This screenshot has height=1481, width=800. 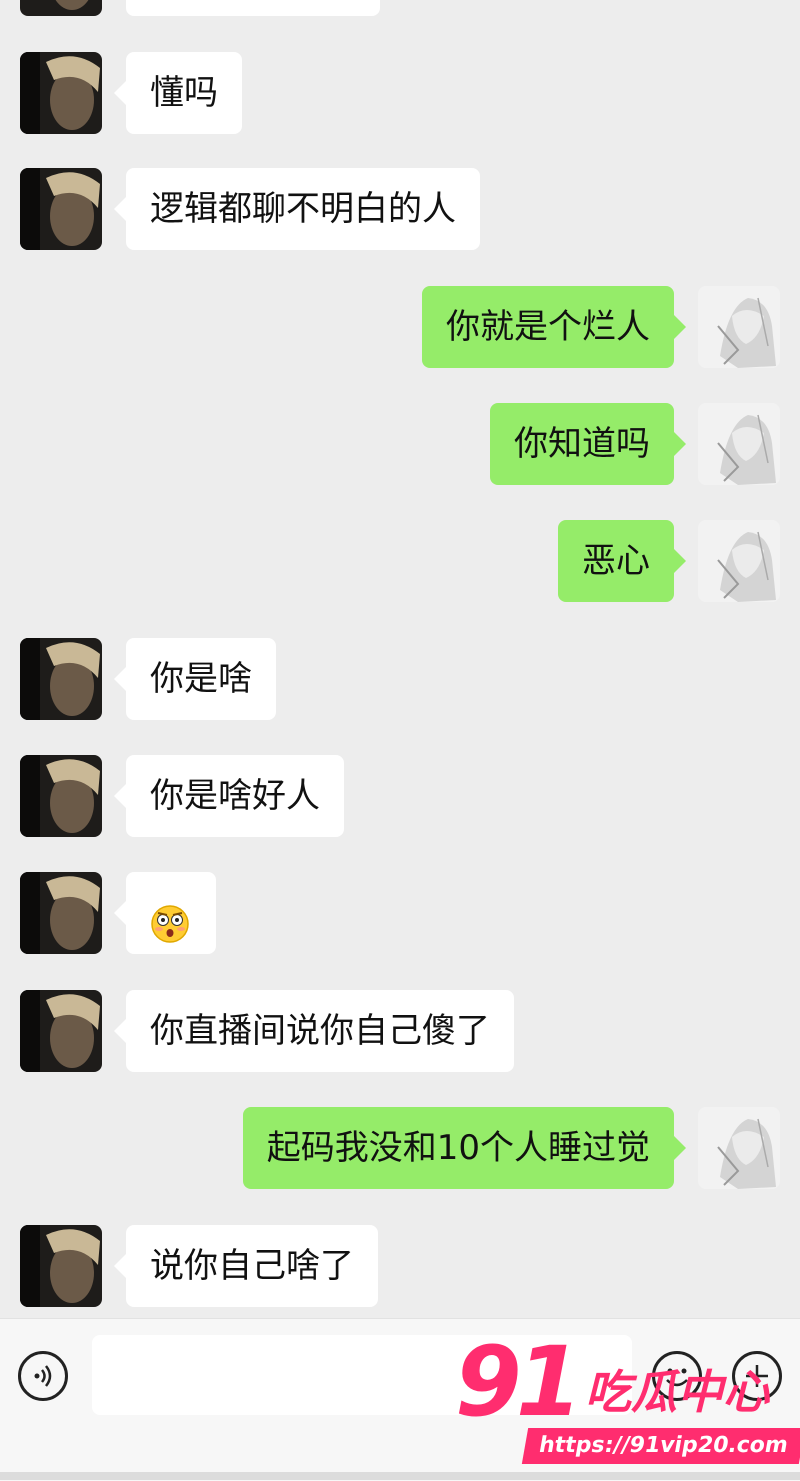 What do you see at coordinates (622, 561) in the screenshot?
I see `message-bubble-sent: 恶心` at bounding box center [622, 561].